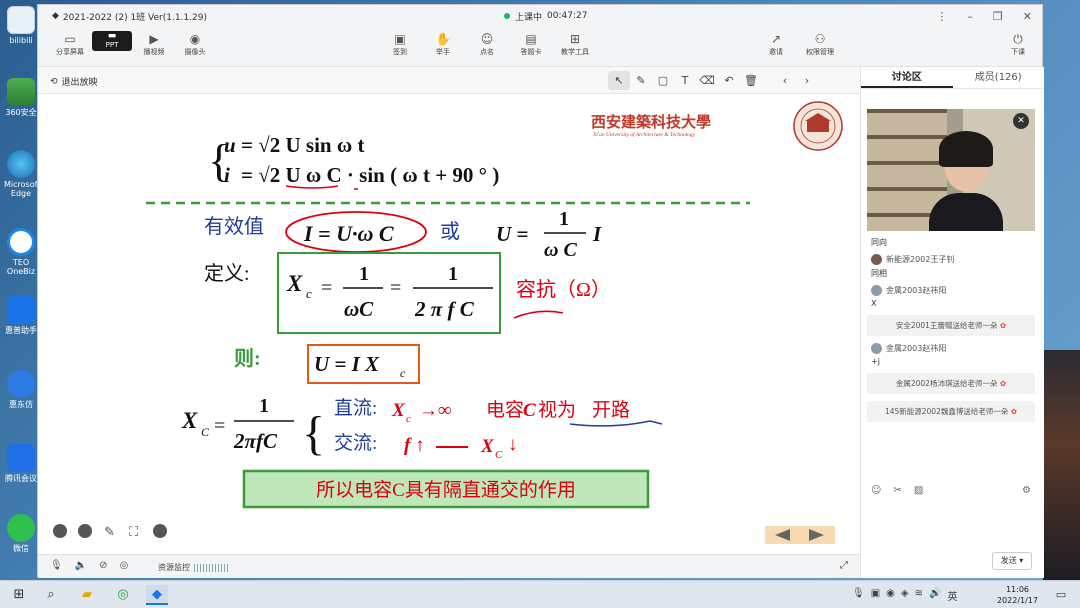 This screenshot has height=608, width=1080. I want to click on prev-slide-icon, so click(60, 531).